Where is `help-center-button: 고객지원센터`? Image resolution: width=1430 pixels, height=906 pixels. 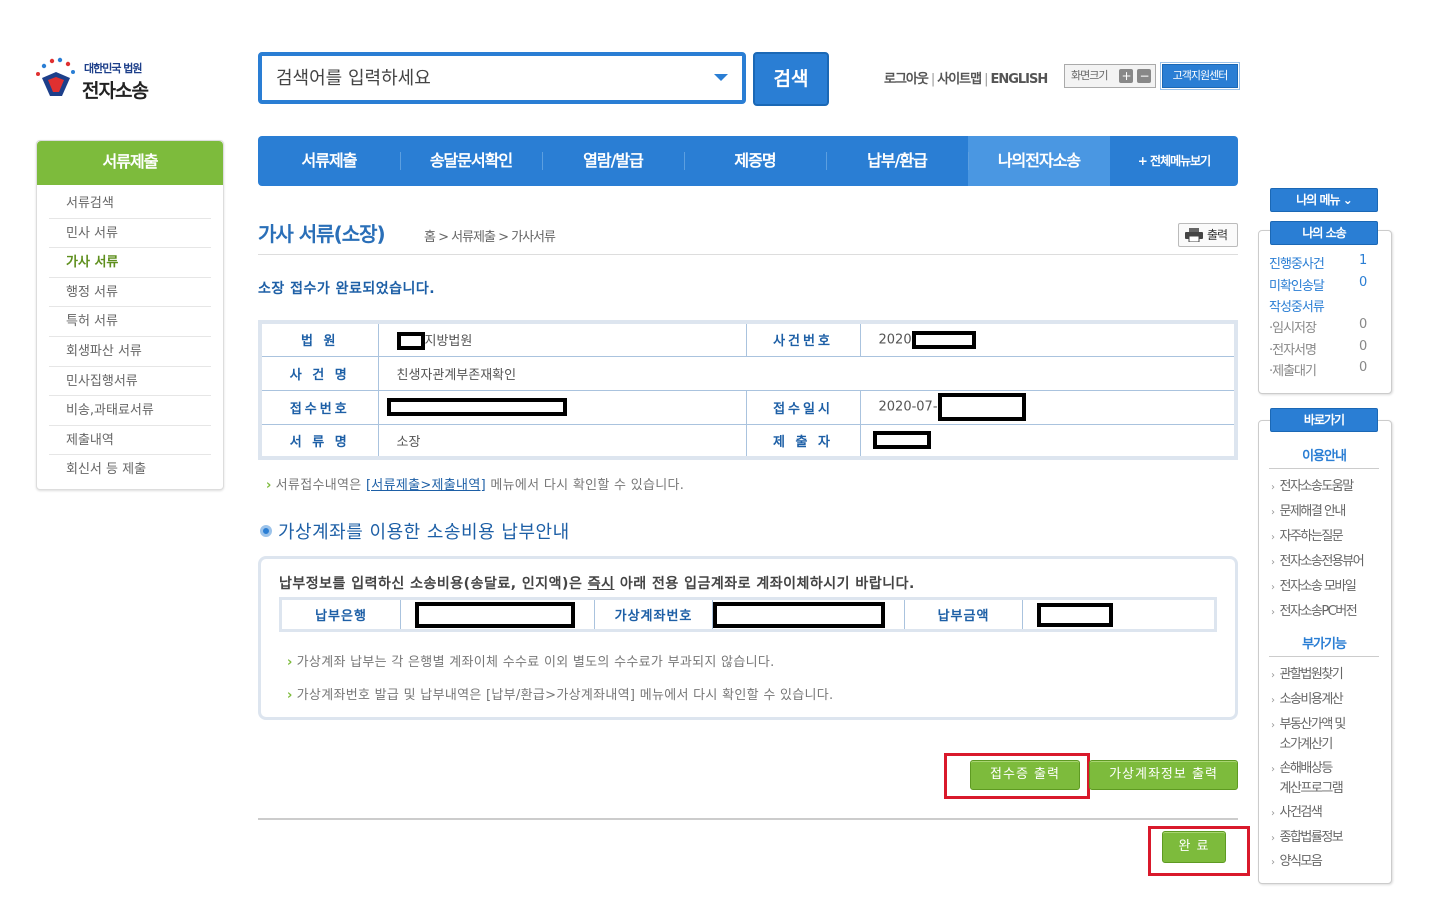
help-center-button: 고객지원센터 is located at coordinates (1200, 76).